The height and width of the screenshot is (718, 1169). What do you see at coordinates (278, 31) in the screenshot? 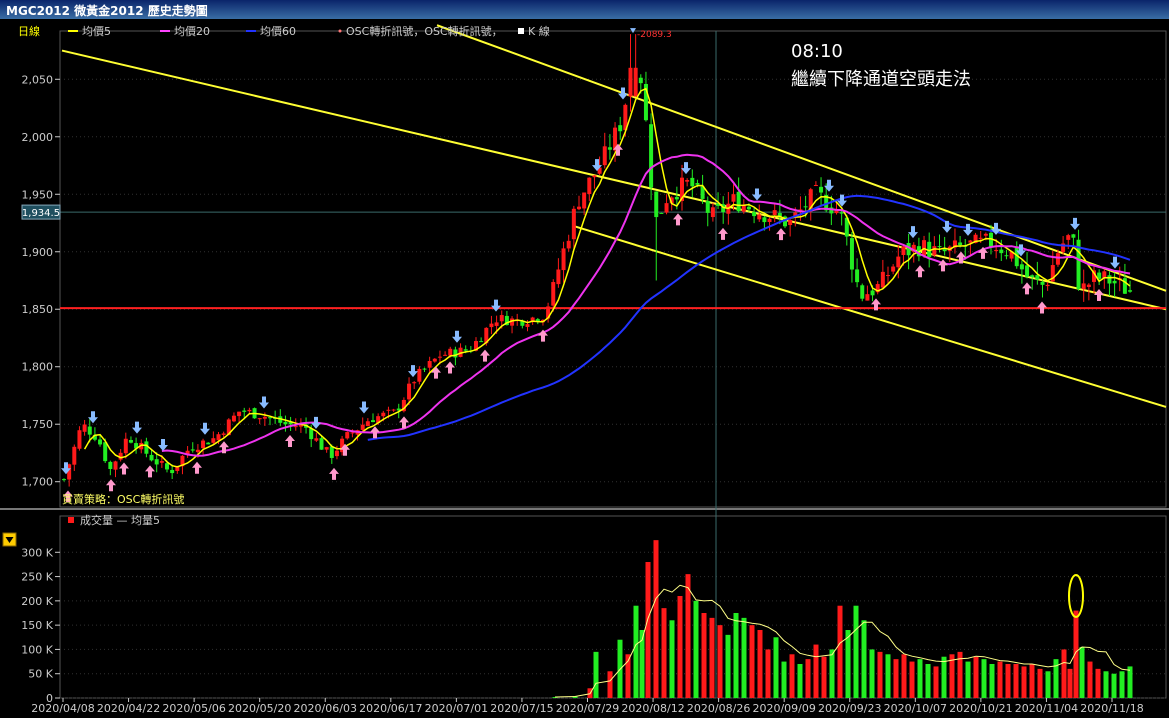
I see `legend-label: 均價60` at bounding box center [278, 31].